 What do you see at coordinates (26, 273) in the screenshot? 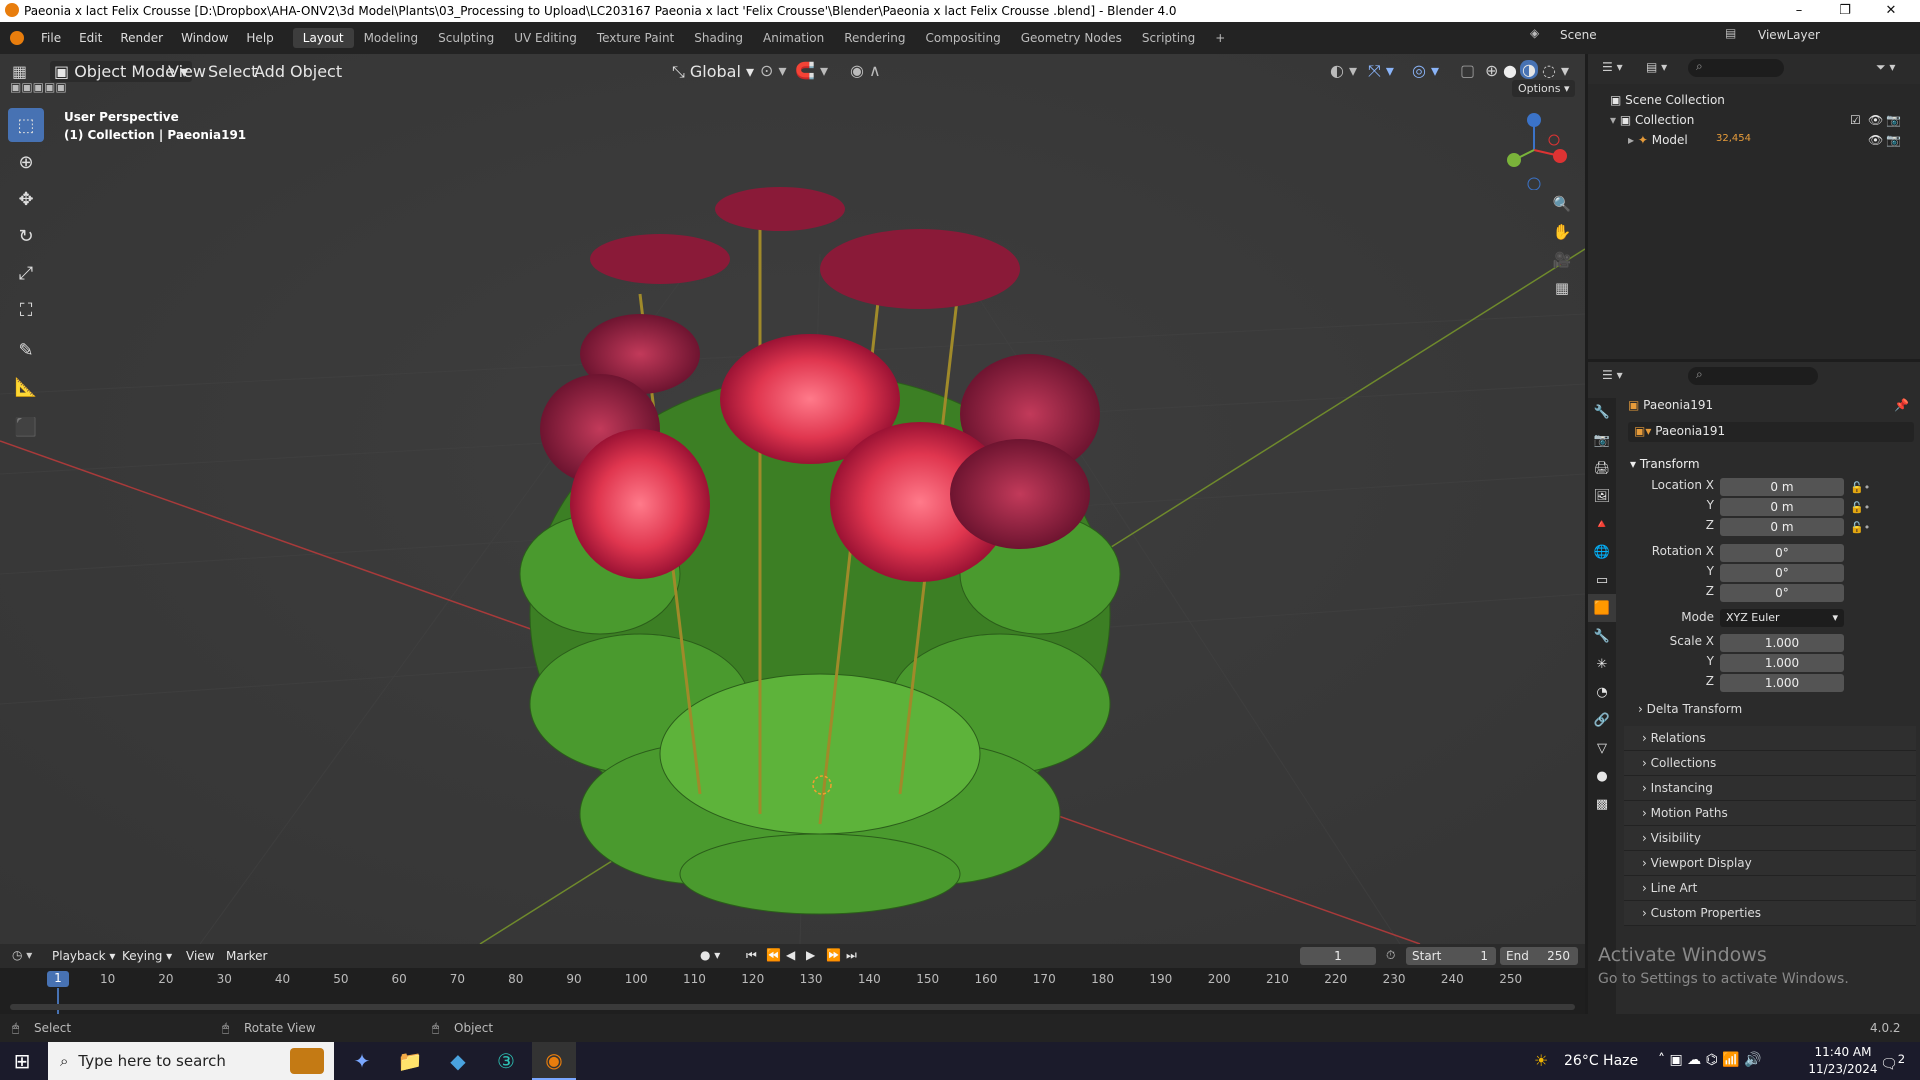
I see `scale-tool-icon: ⤢` at bounding box center [26, 273].